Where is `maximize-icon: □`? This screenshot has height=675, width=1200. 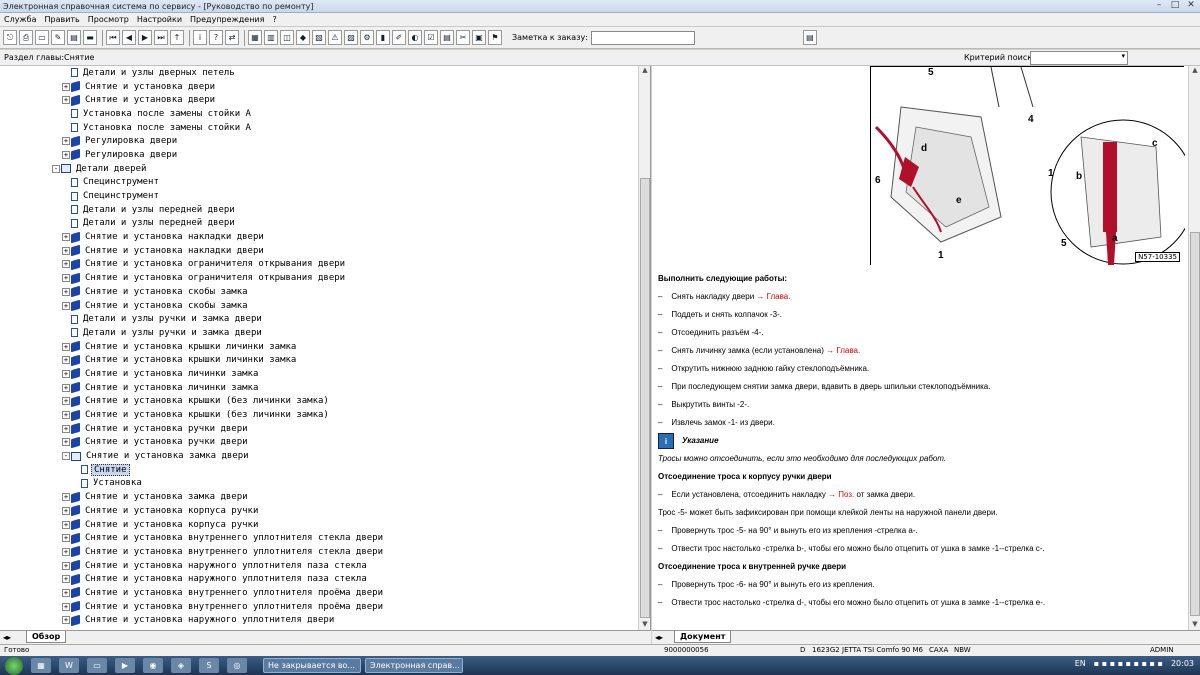 maximize-icon: □ is located at coordinates (1175, 5).